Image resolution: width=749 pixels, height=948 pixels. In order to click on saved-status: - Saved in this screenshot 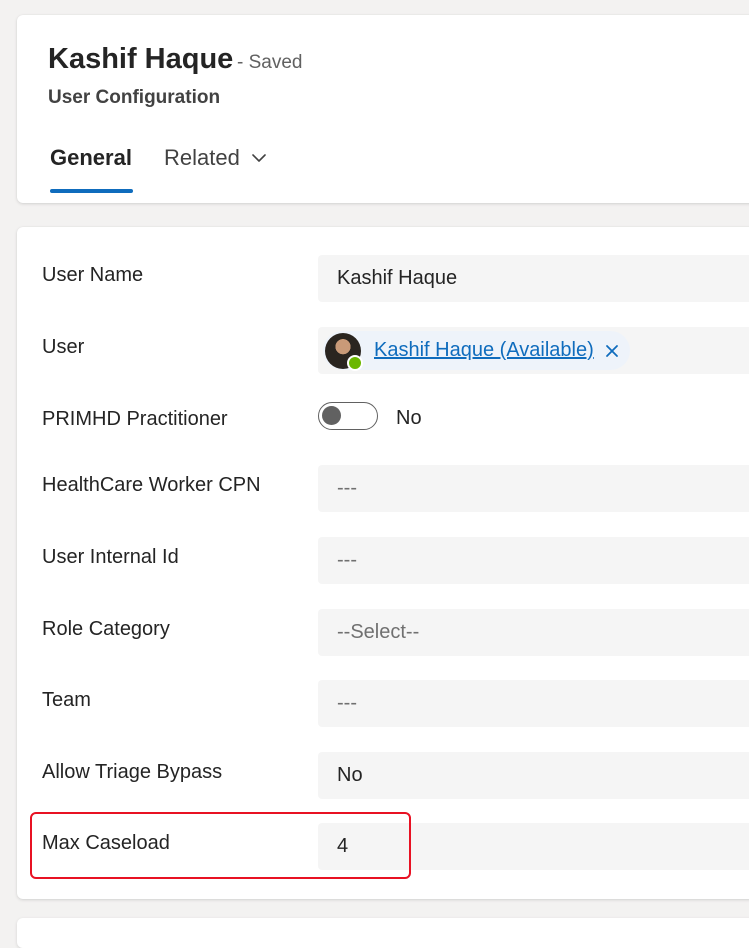, I will do `click(270, 62)`.